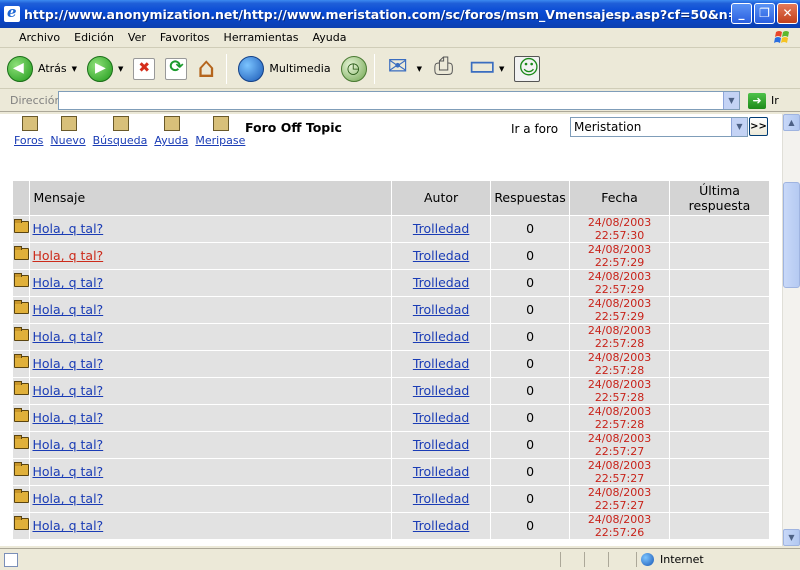 The width and height of the screenshot is (800, 570). What do you see at coordinates (758, 126) in the screenshot?
I see `goto-forum-button: >>` at bounding box center [758, 126].